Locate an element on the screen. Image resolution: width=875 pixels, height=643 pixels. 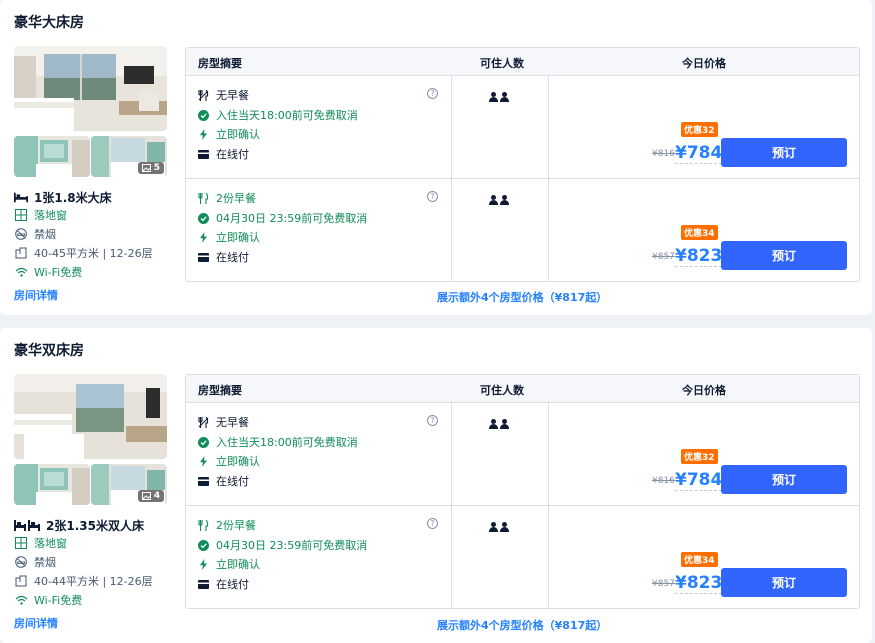
photo-count-badge: 4 is located at coordinates (150, 496).